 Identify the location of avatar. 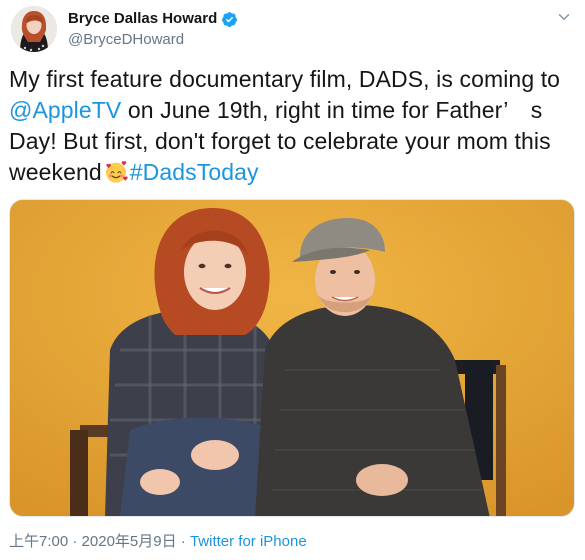
(34, 29).